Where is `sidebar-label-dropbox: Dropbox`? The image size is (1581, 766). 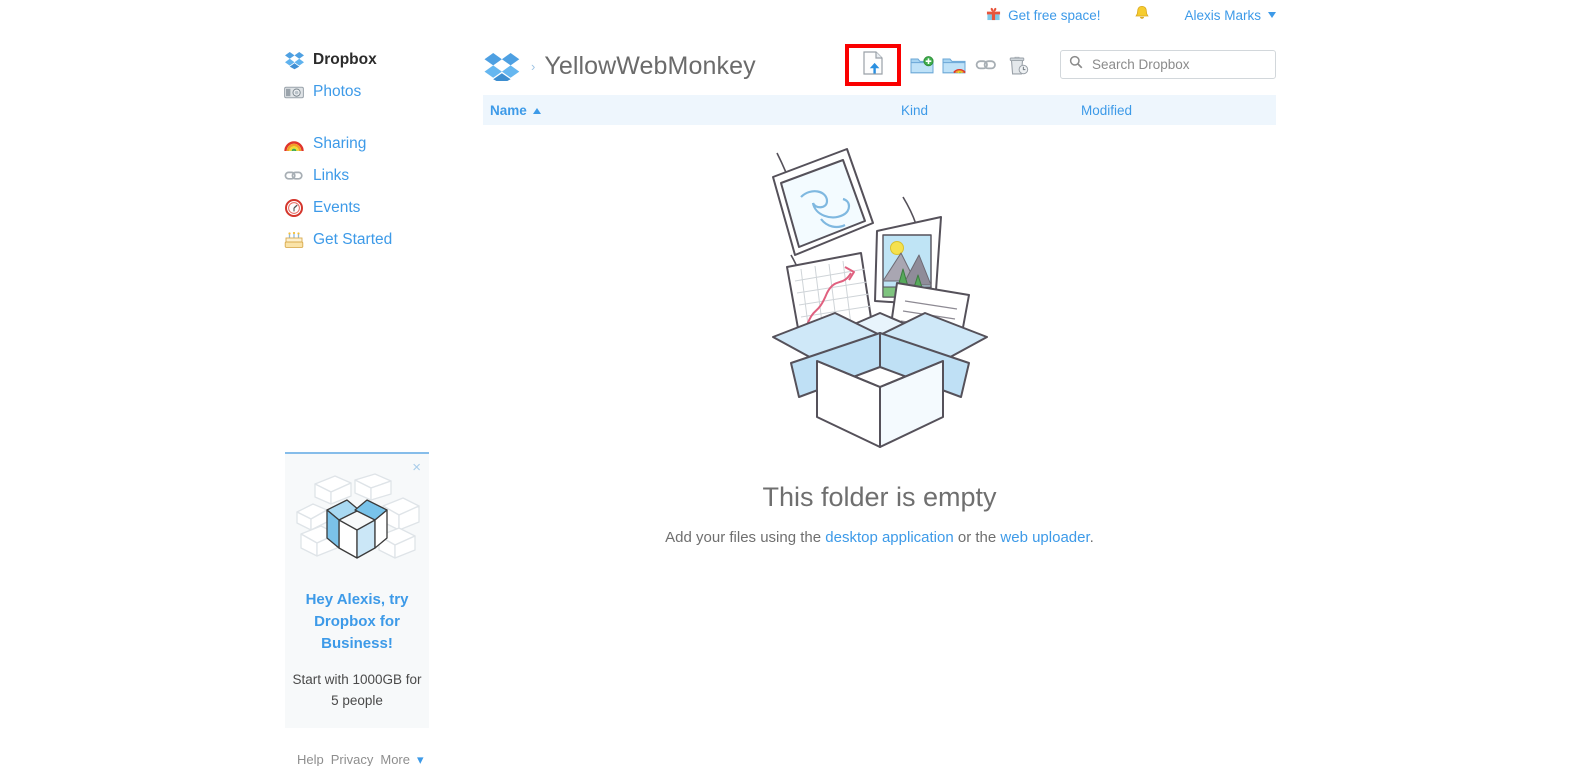 sidebar-label-dropbox: Dropbox is located at coordinates (345, 59).